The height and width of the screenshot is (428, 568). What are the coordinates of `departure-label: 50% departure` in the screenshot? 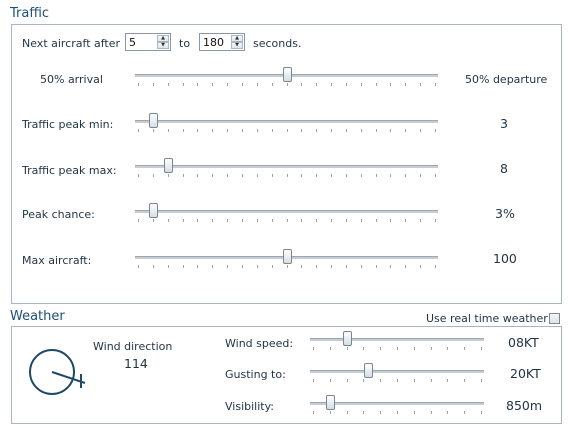 It's located at (506, 79).